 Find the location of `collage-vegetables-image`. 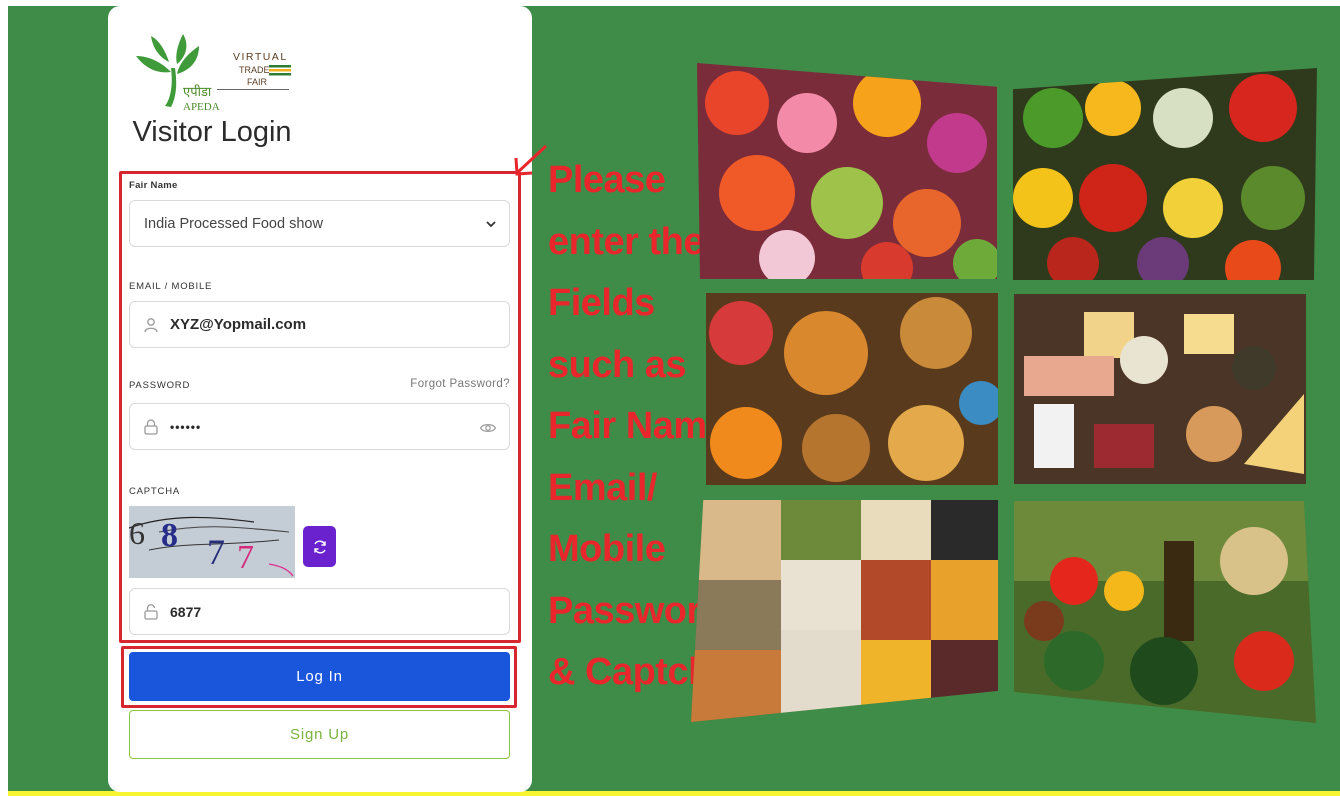

collage-vegetables-image is located at coordinates (1165, 174).